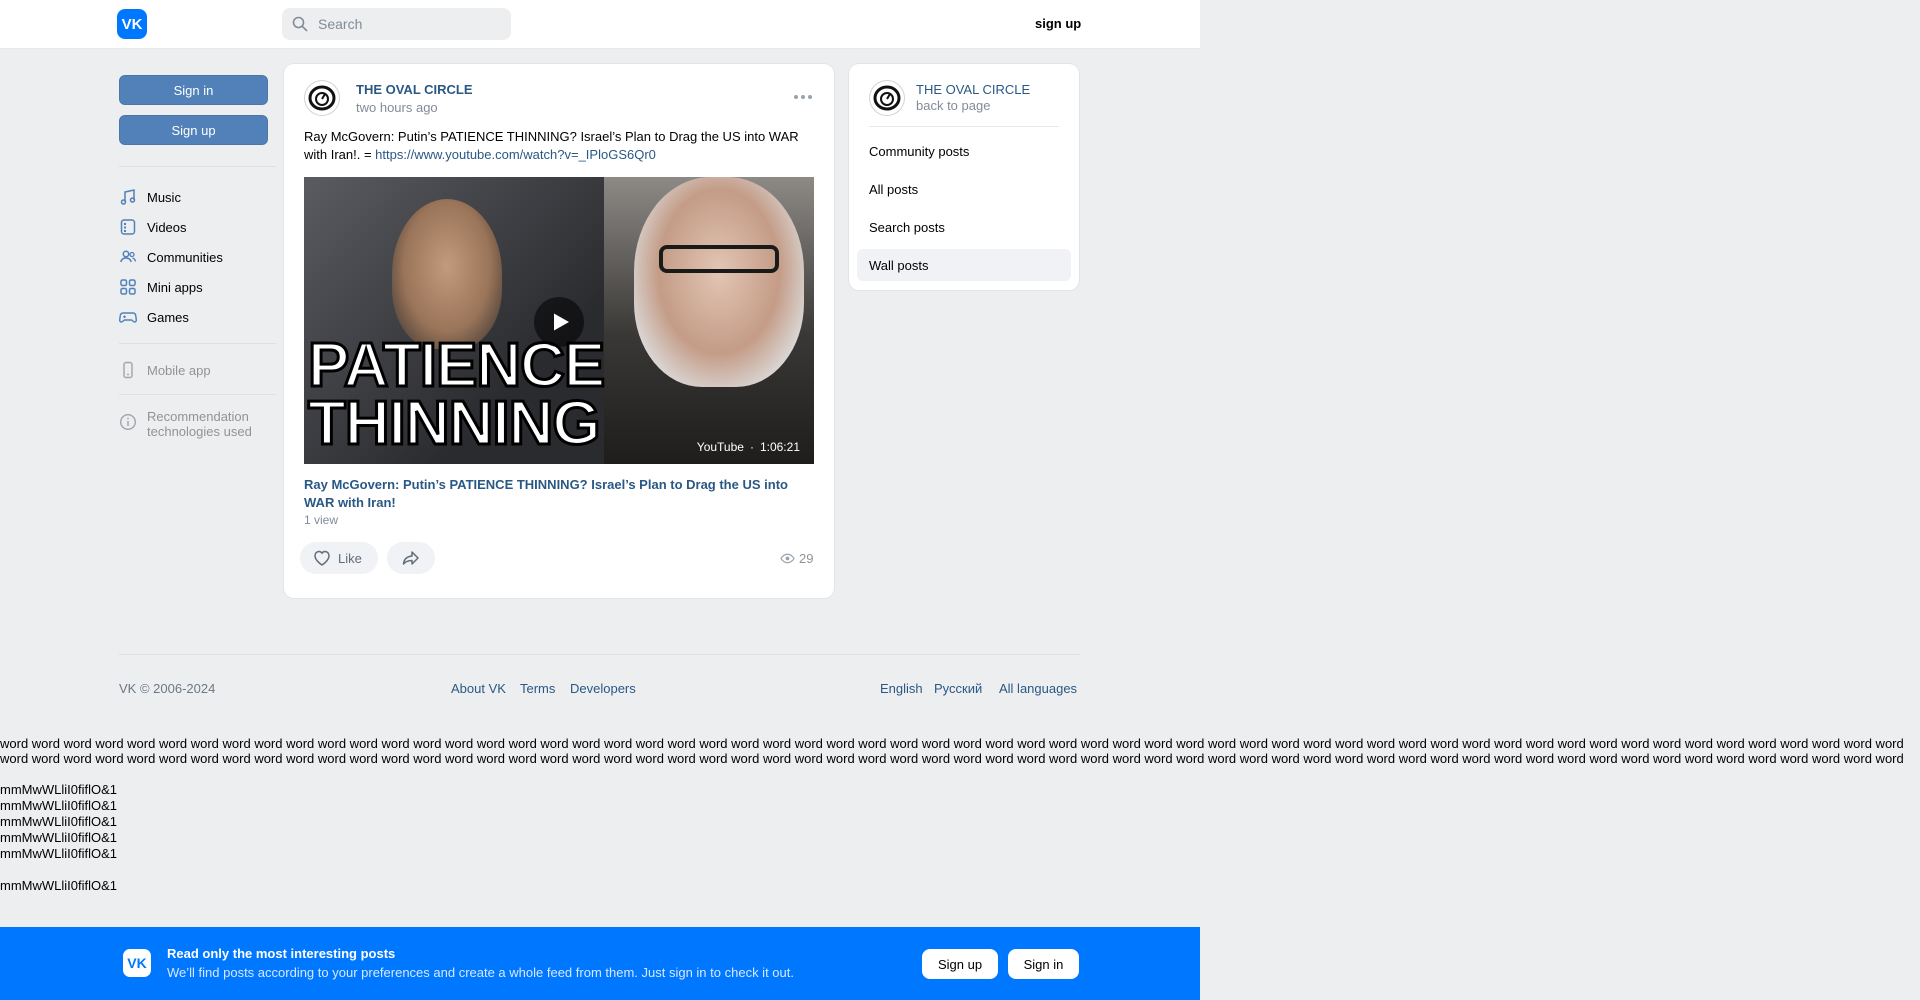 This screenshot has height=1000, width=1920. I want to click on apps-icon, so click(128, 287).